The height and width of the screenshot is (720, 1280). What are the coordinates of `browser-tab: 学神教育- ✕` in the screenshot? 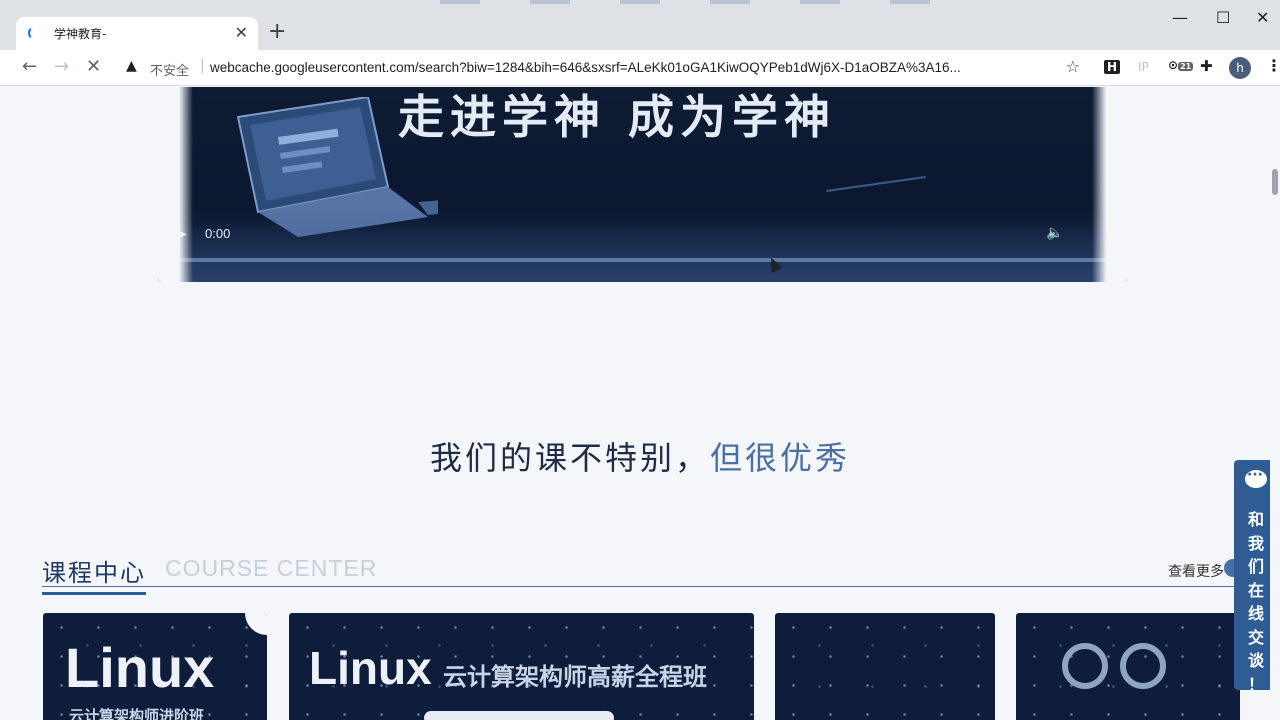 It's located at (137, 33).